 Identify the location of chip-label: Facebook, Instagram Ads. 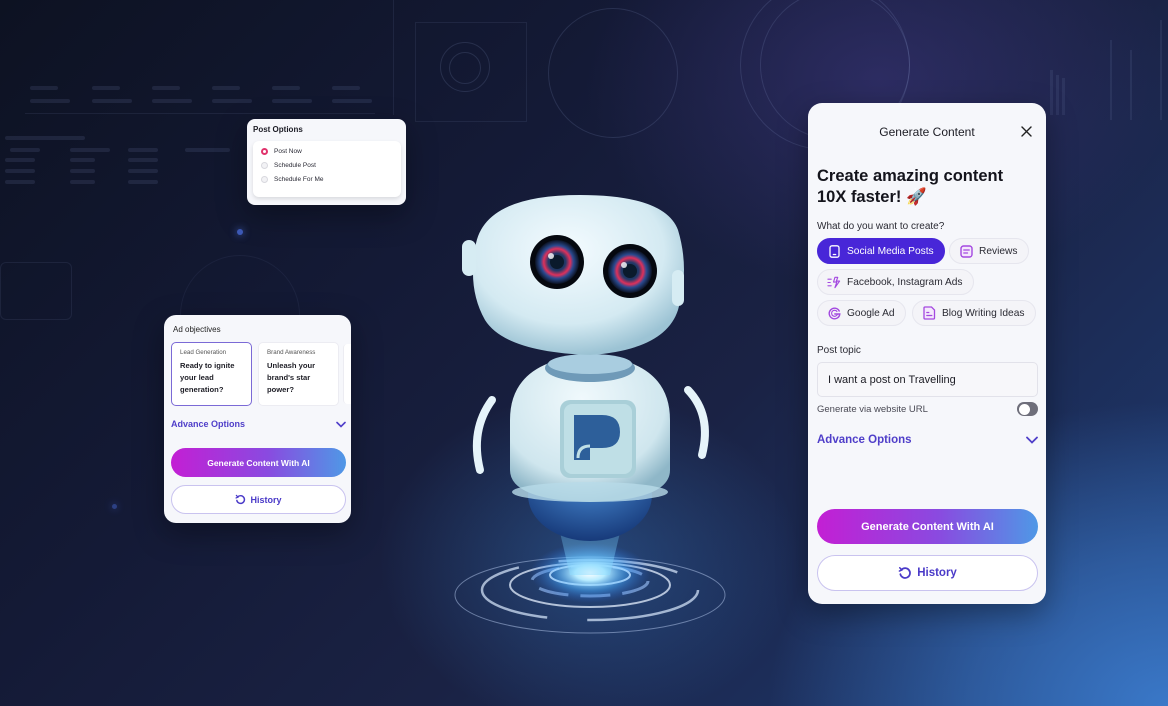
(905, 282).